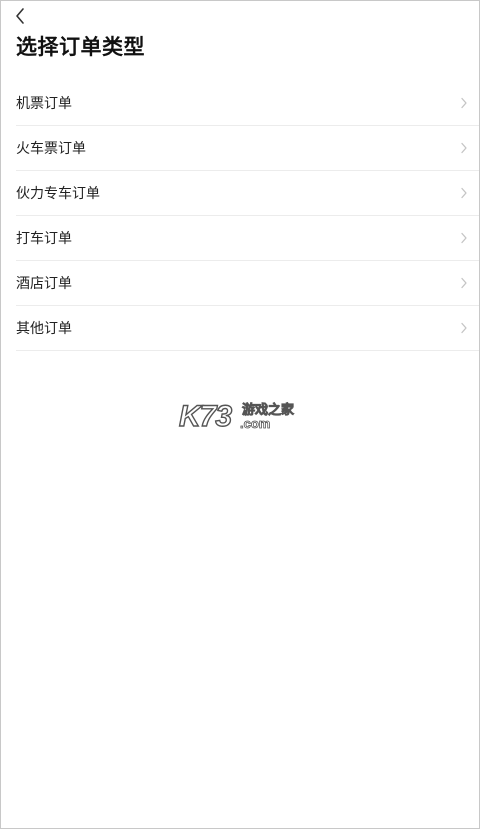  What do you see at coordinates (247, 193) in the screenshot?
I see `order-type-item-car-service: 伙力专车订单` at bounding box center [247, 193].